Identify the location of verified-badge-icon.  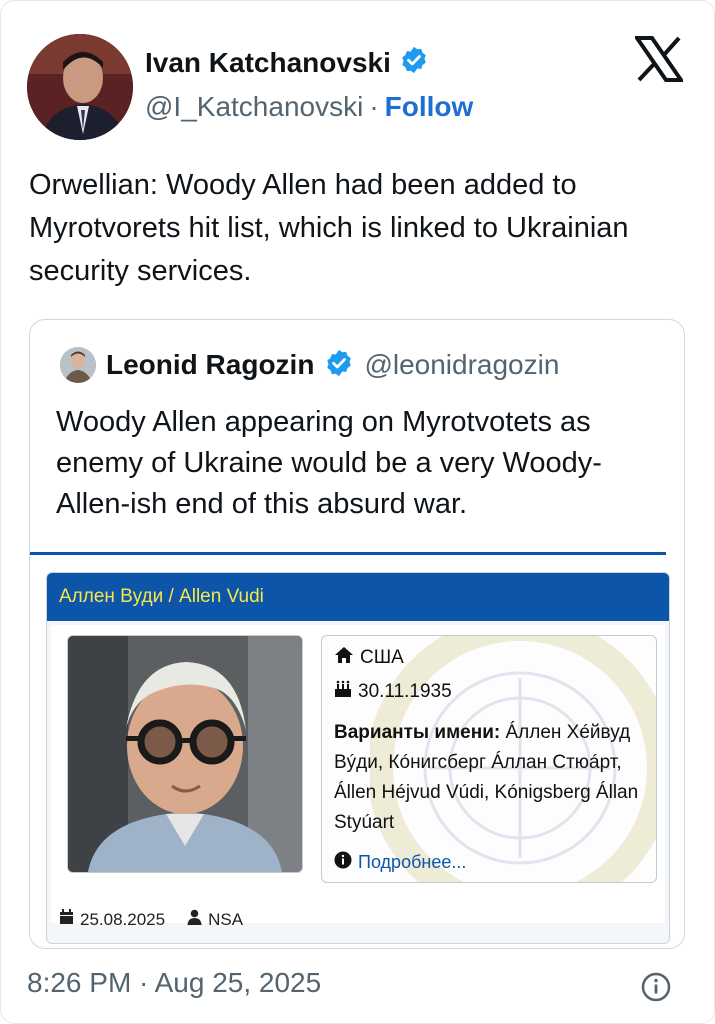
(414, 62).